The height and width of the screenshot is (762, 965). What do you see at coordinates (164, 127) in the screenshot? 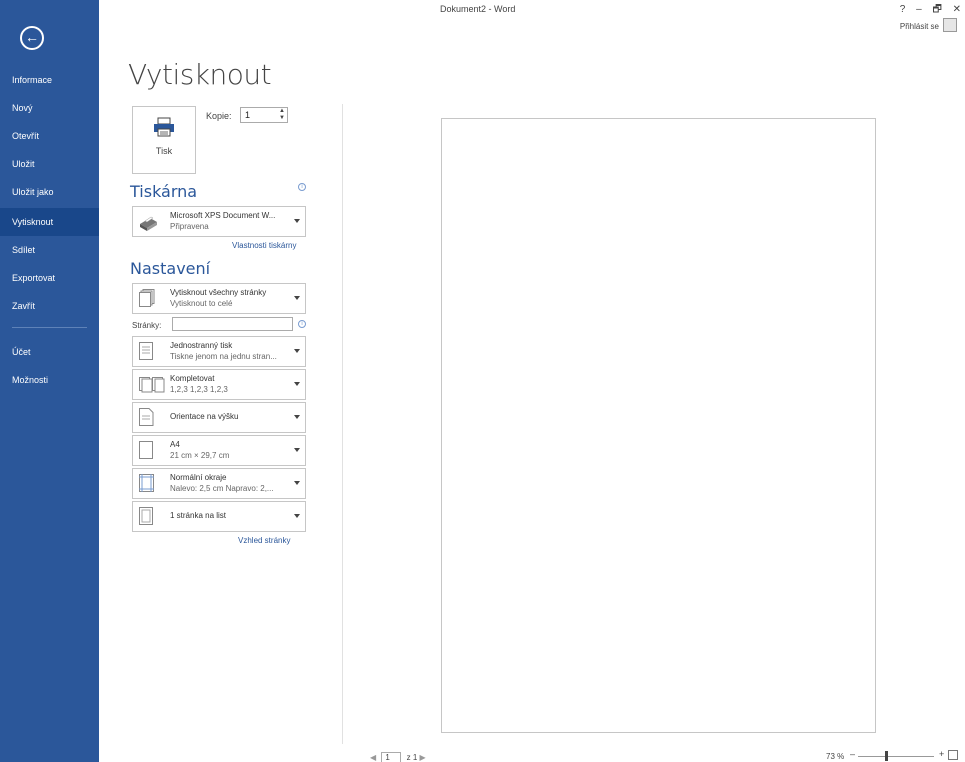
I see `printer-icon` at bounding box center [164, 127].